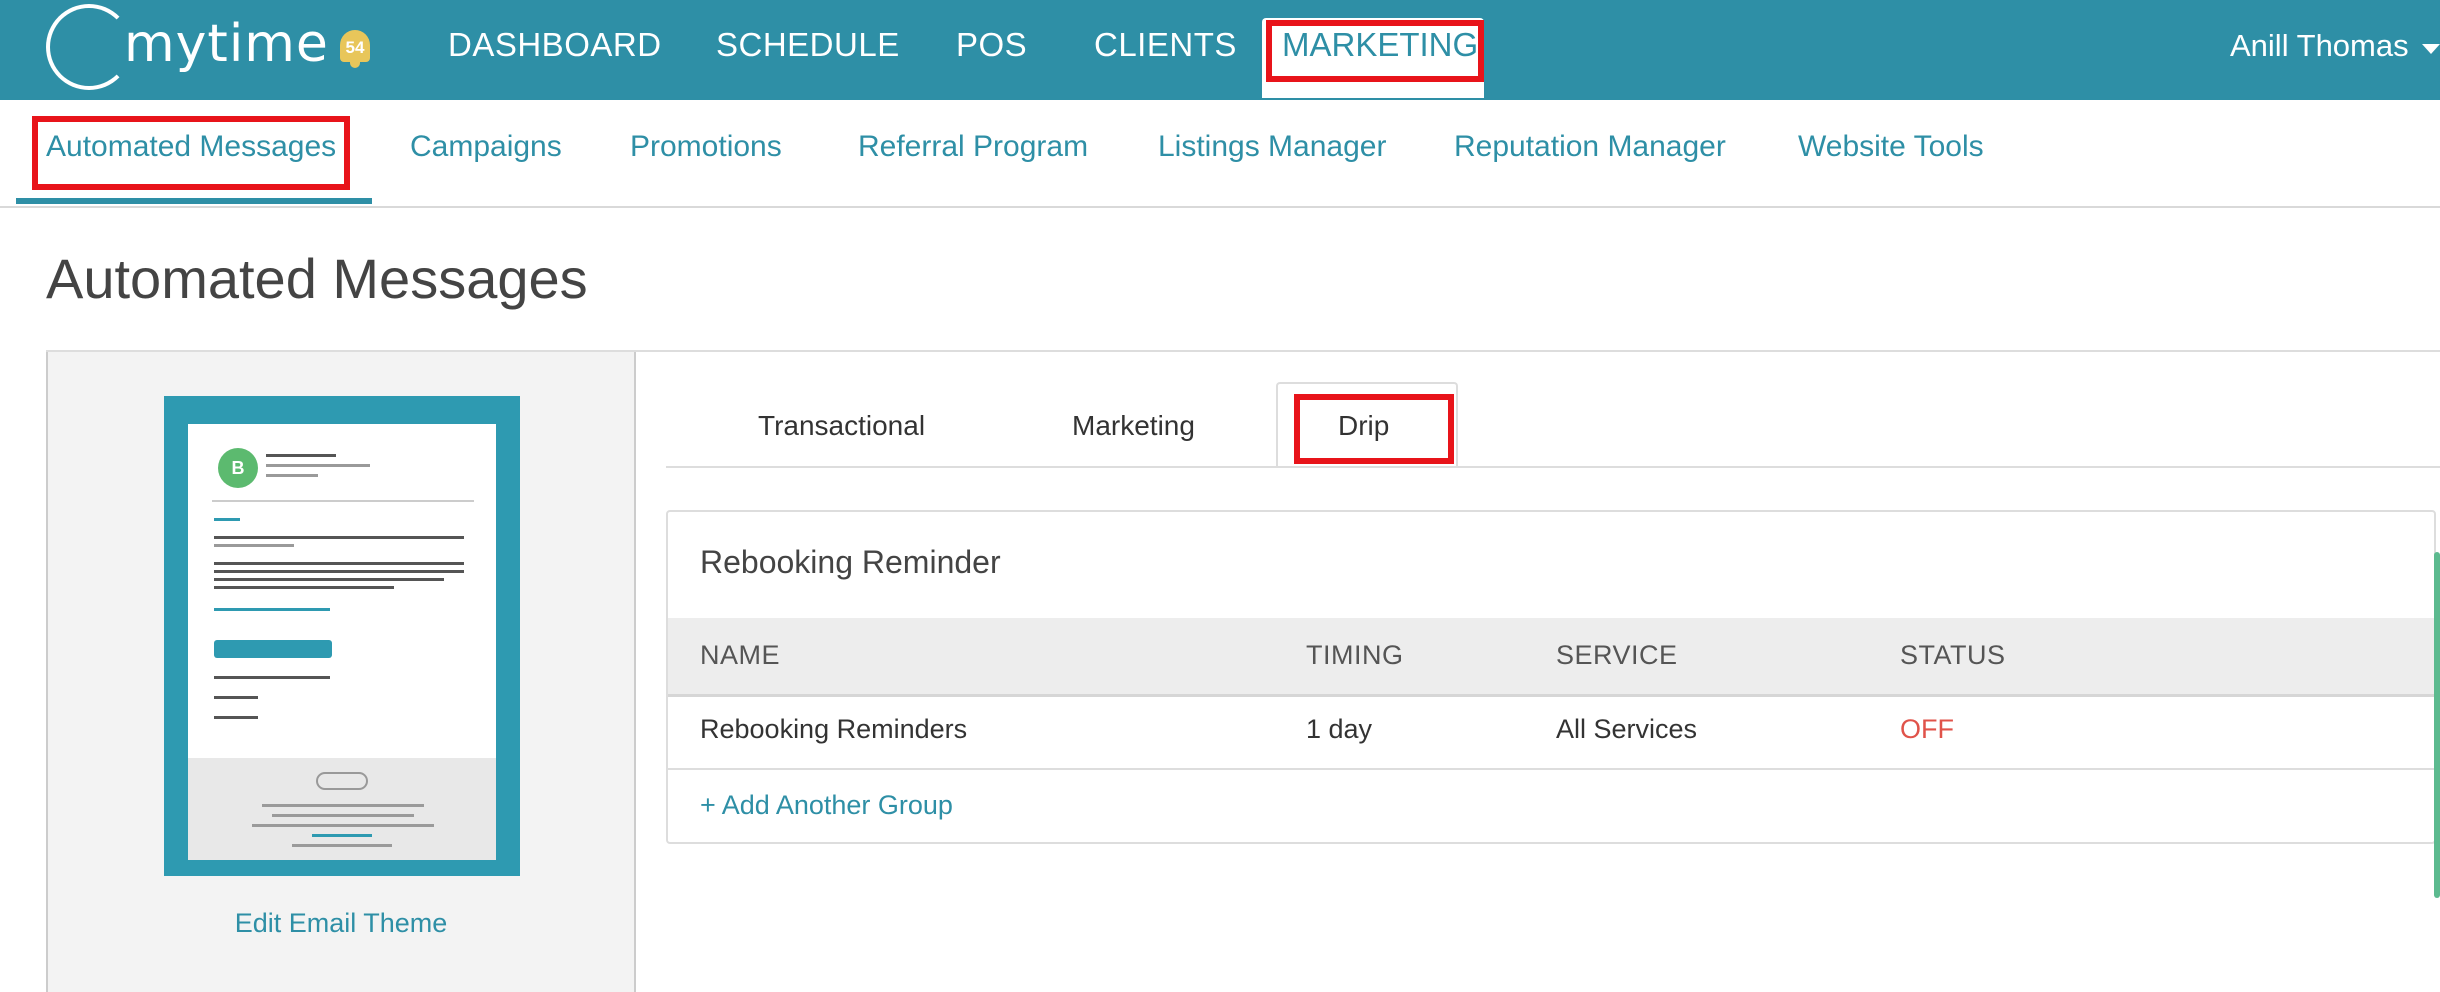  Describe the element at coordinates (341, 923) in the screenshot. I see `edit-email-theme-link: Edit Email Theme` at that location.